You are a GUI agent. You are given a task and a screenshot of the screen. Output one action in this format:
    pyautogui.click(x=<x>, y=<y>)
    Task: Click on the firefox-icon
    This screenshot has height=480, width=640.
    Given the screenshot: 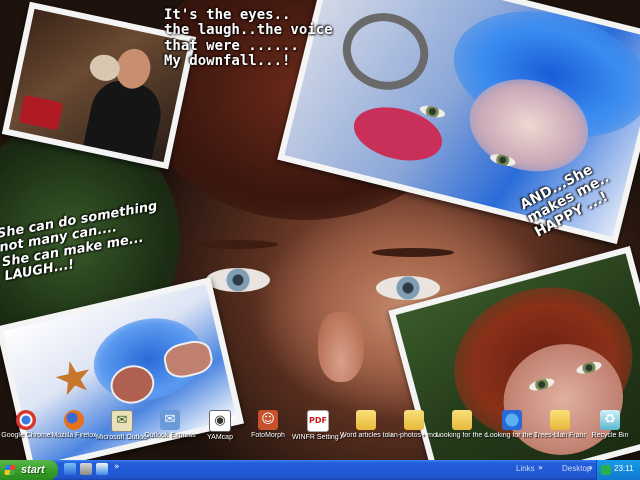 What is the action you would take?
    pyautogui.click(x=74, y=420)
    